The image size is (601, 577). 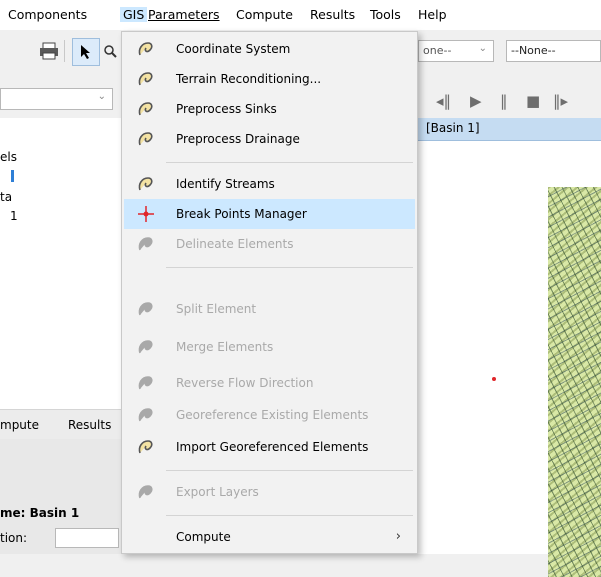 What do you see at coordinates (269, 309) in the screenshot?
I see `menu-item-split-element: Split Element` at bounding box center [269, 309].